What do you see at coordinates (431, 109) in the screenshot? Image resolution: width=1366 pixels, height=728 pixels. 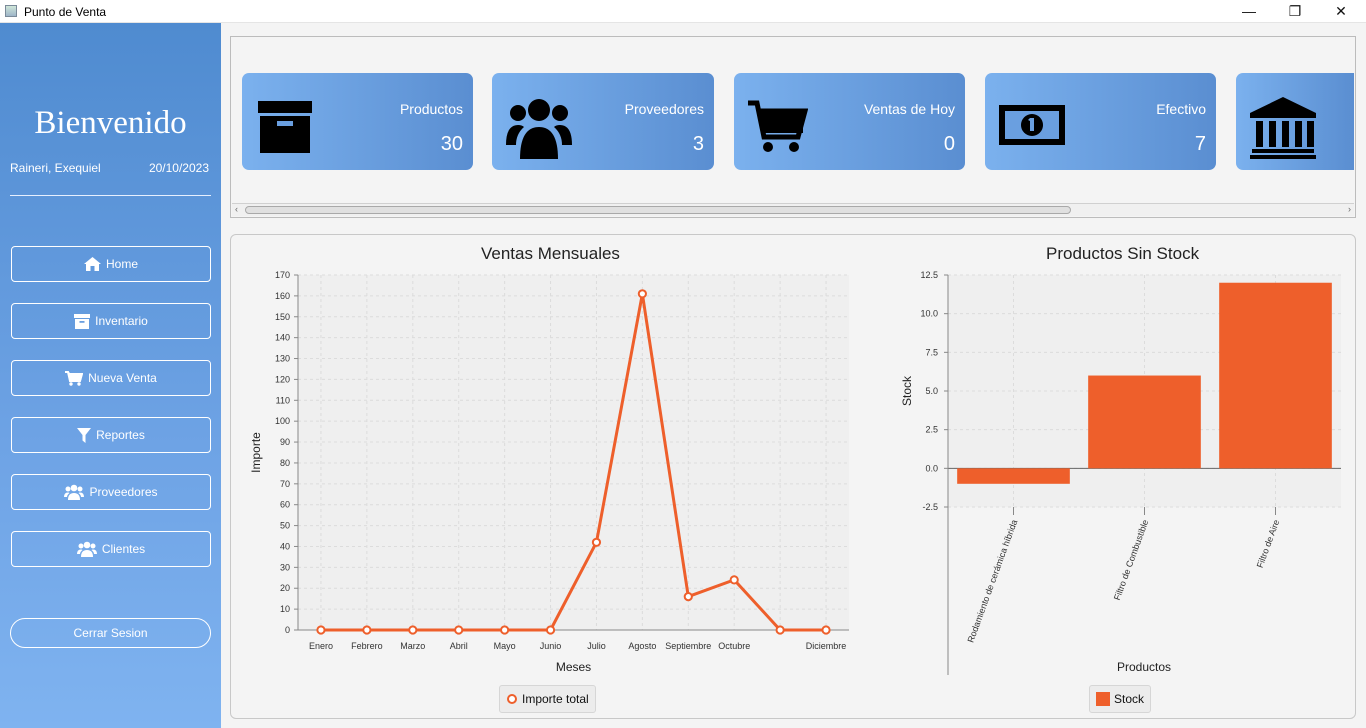 I see `card-label: Productos` at bounding box center [431, 109].